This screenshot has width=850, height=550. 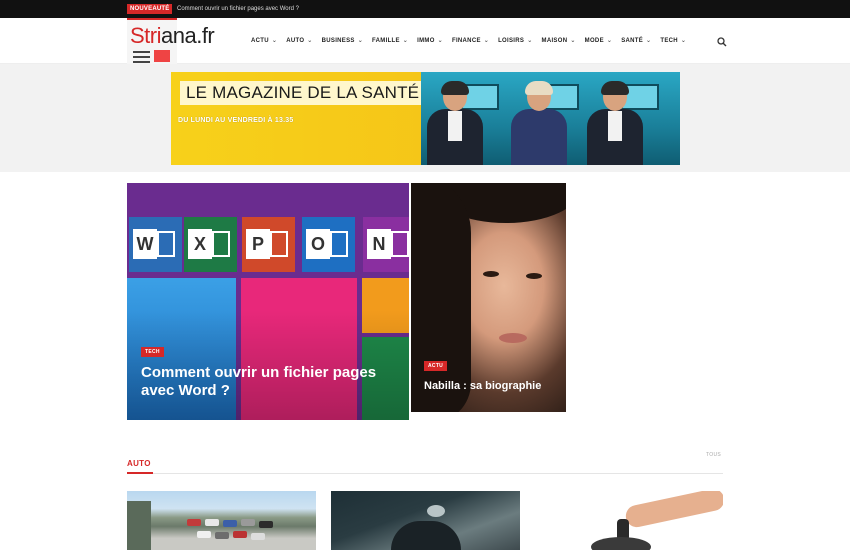 What do you see at coordinates (636, 41) in the screenshot?
I see `nav-item-sante: SANTÉ ⌄` at bounding box center [636, 41].